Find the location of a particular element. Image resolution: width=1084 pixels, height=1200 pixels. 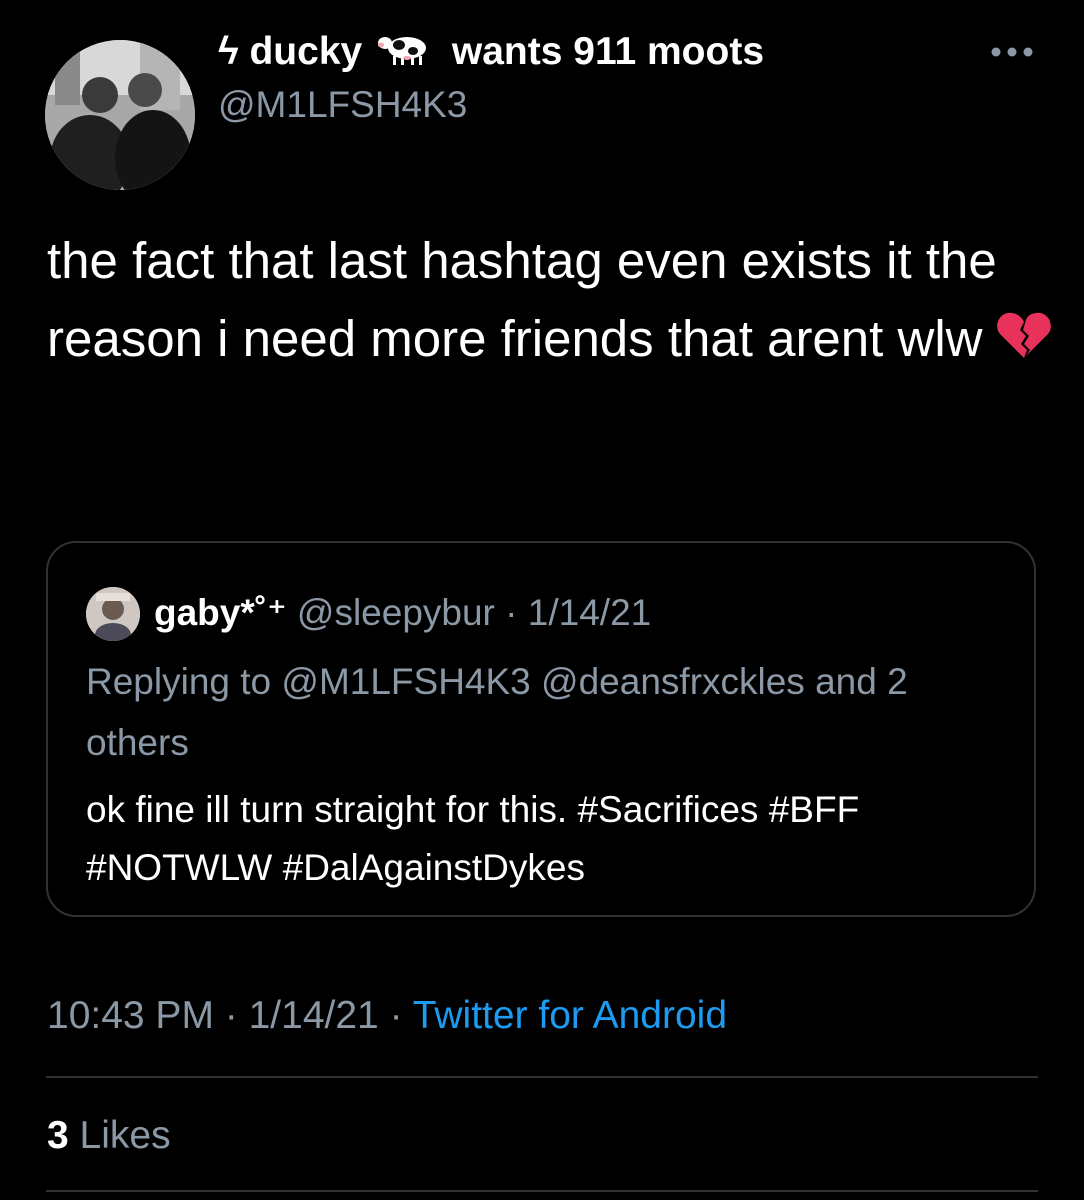

more-options-icon is located at coordinates (1012, 52).